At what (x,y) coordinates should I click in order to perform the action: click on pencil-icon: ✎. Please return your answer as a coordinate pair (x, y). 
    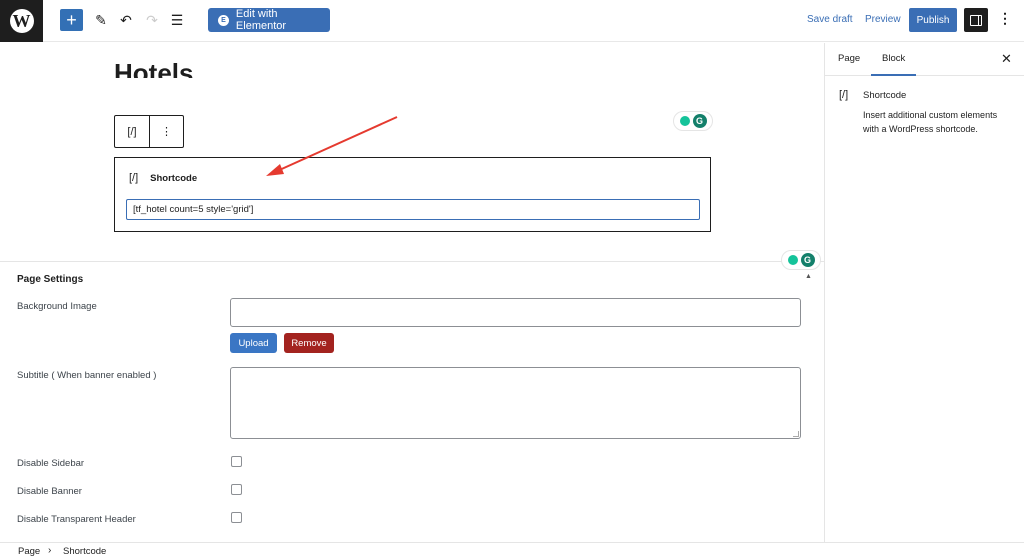
    Looking at the image, I should click on (101, 19).